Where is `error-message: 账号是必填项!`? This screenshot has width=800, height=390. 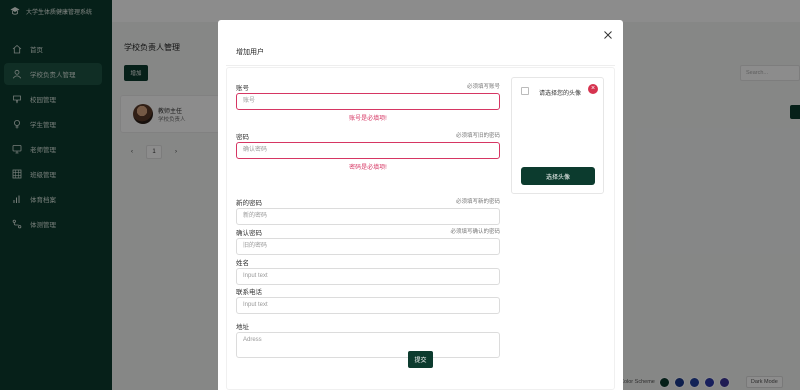 error-message: 账号是必填项! is located at coordinates (368, 119).